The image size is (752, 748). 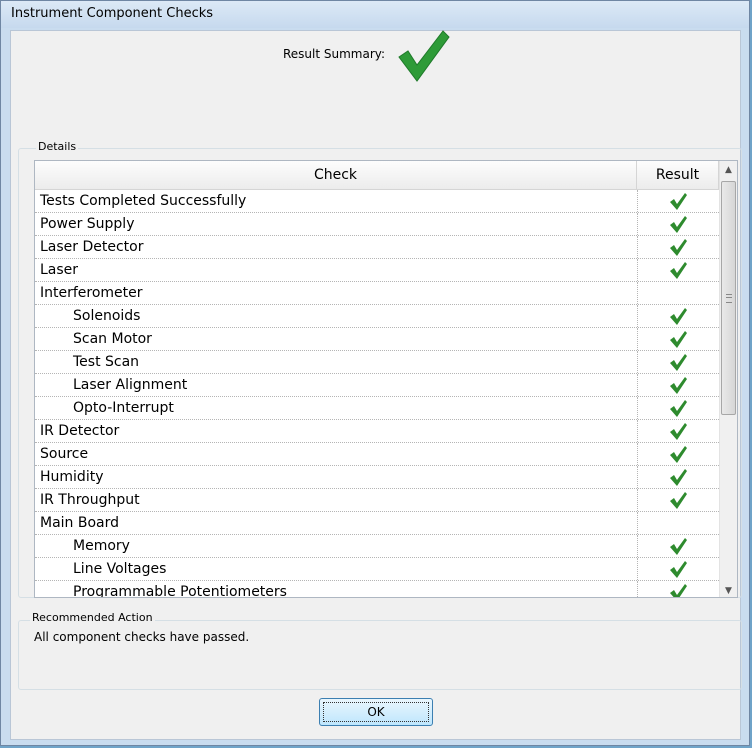 I want to click on table-row: IR Throughput, so click(x=377, y=500).